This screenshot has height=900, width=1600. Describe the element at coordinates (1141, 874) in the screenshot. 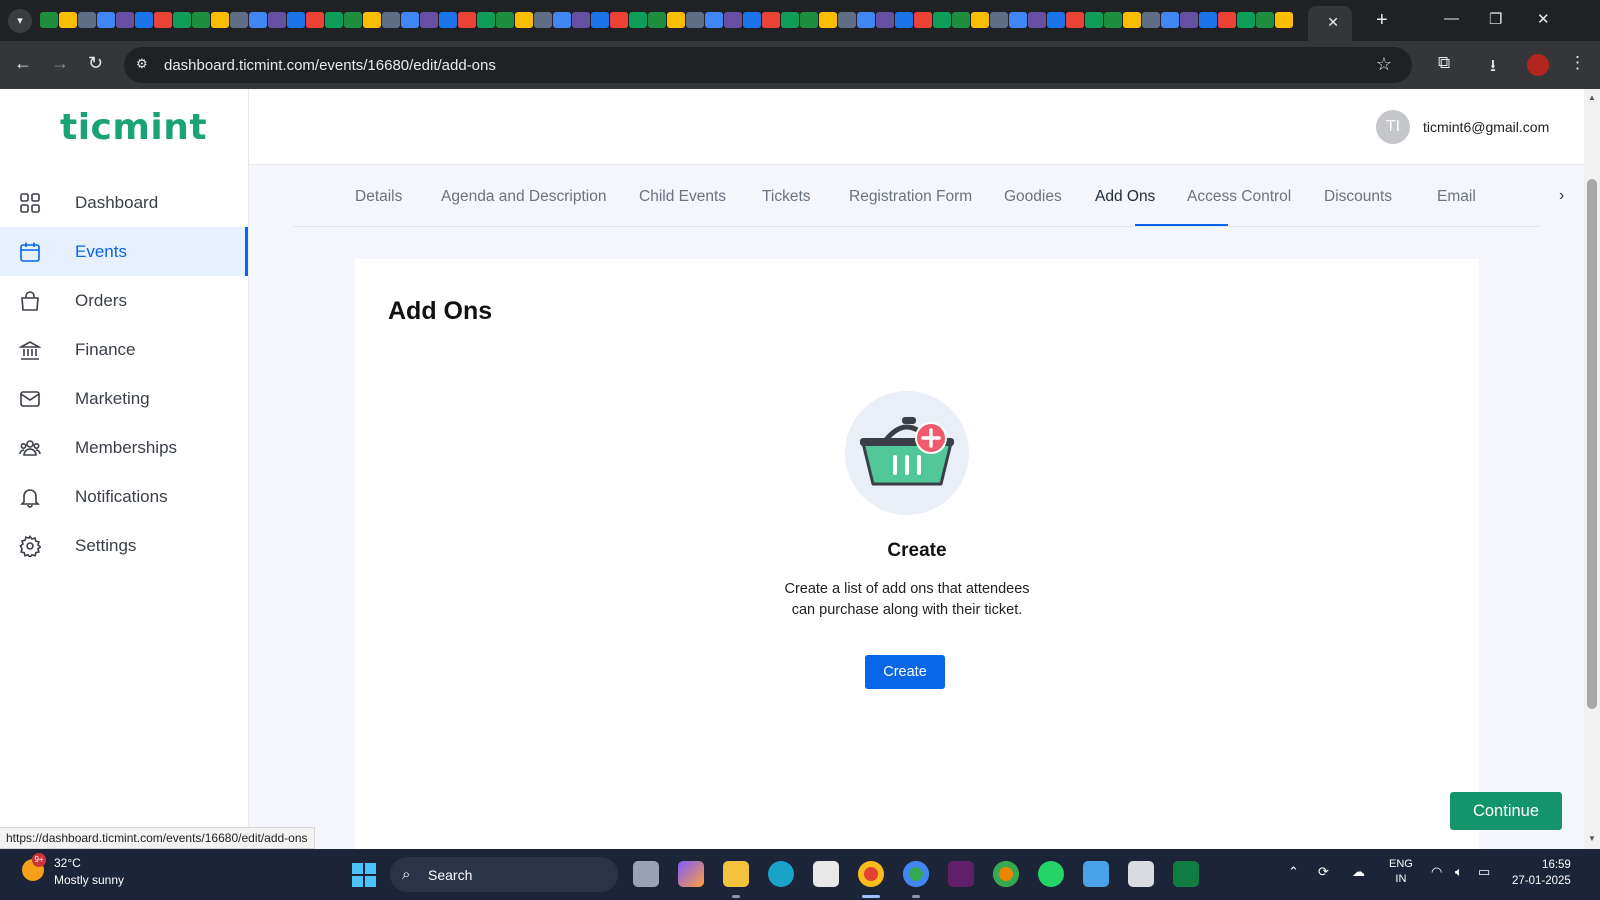

I see `snipping-tool-icon` at that location.